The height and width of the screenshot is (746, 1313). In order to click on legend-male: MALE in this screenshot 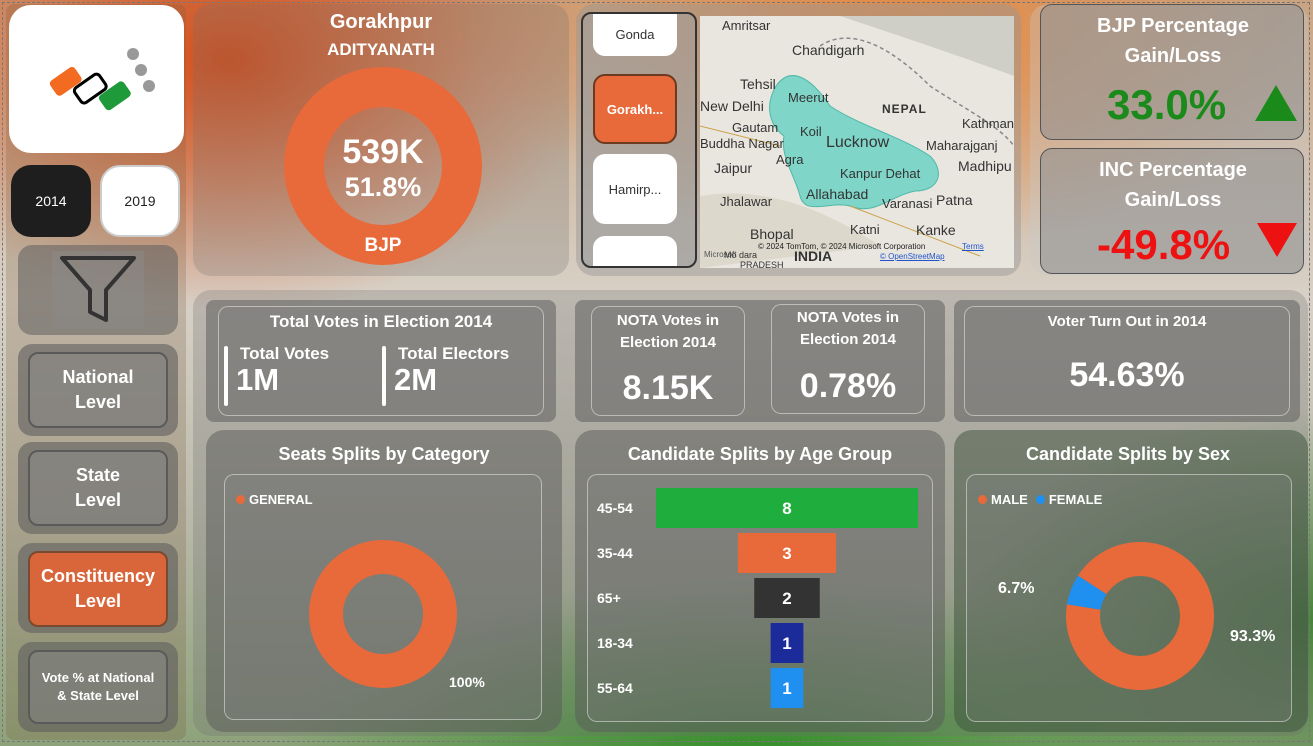, I will do `click(1009, 499)`.